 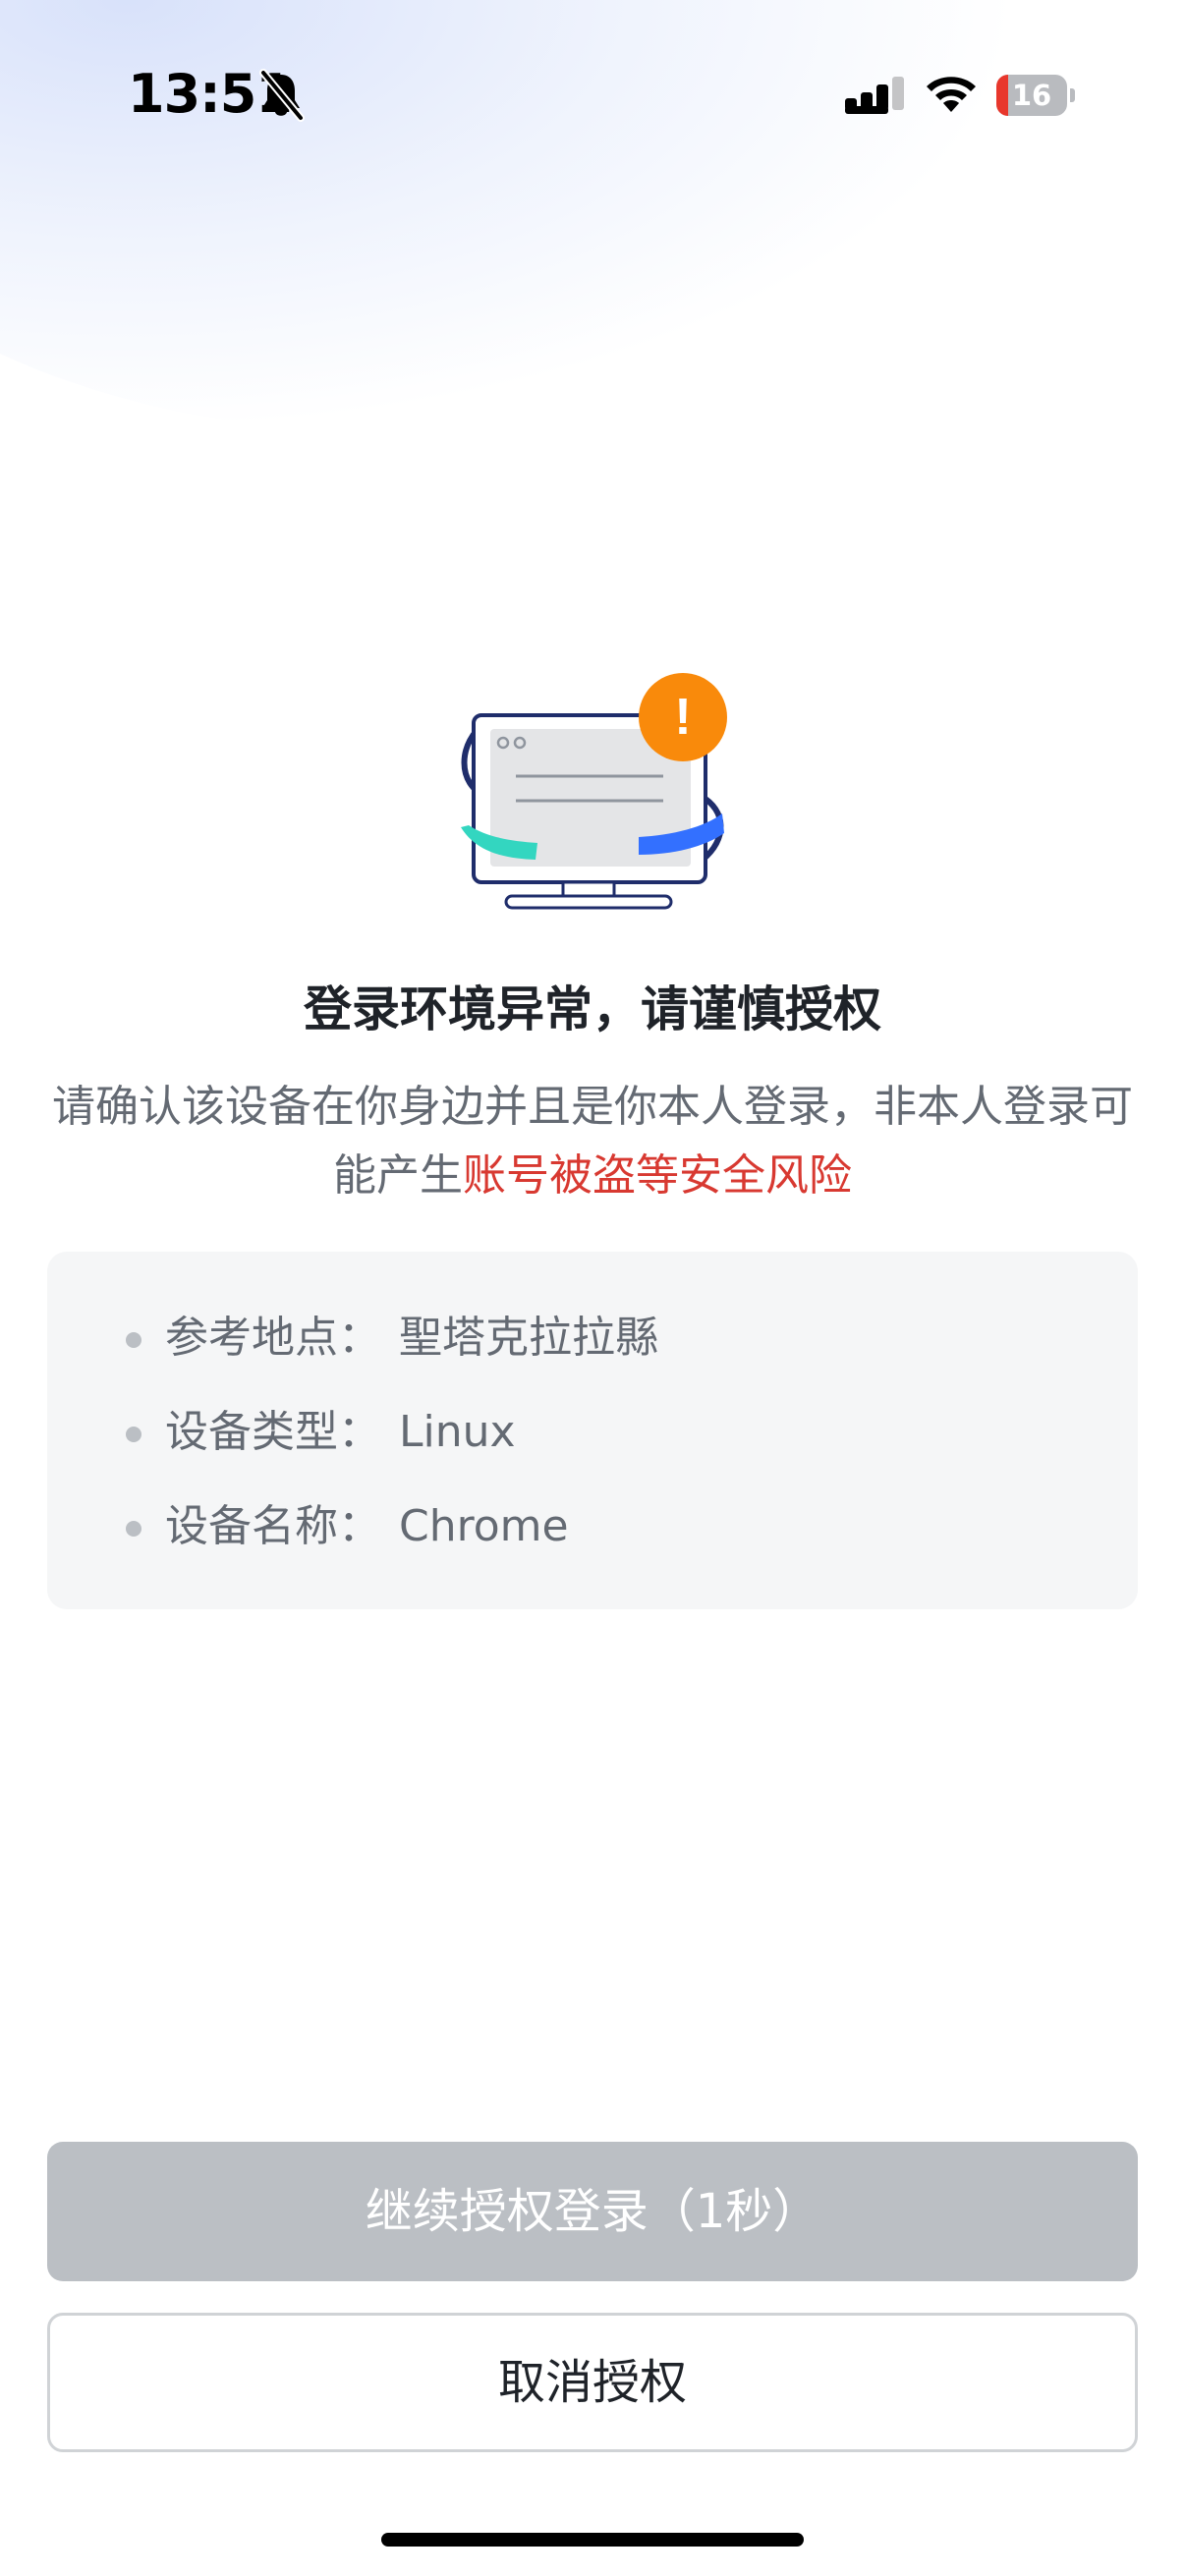 I want to click on battery-level: 16, so click(x=1031, y=95).